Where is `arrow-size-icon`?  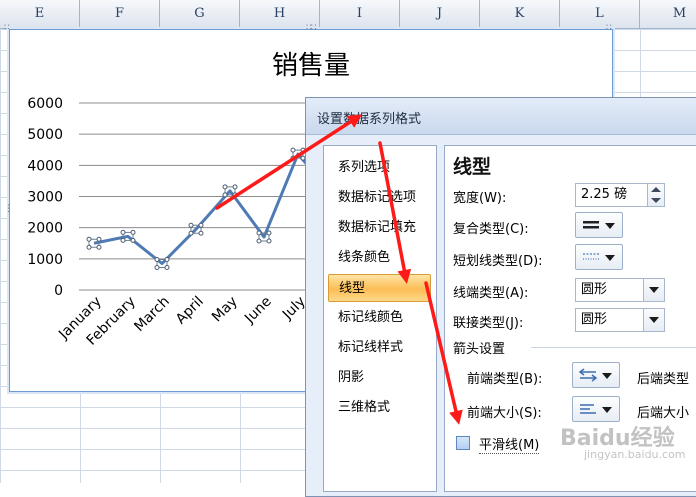 arrow-size-icon is located at coordinates (588, 409).